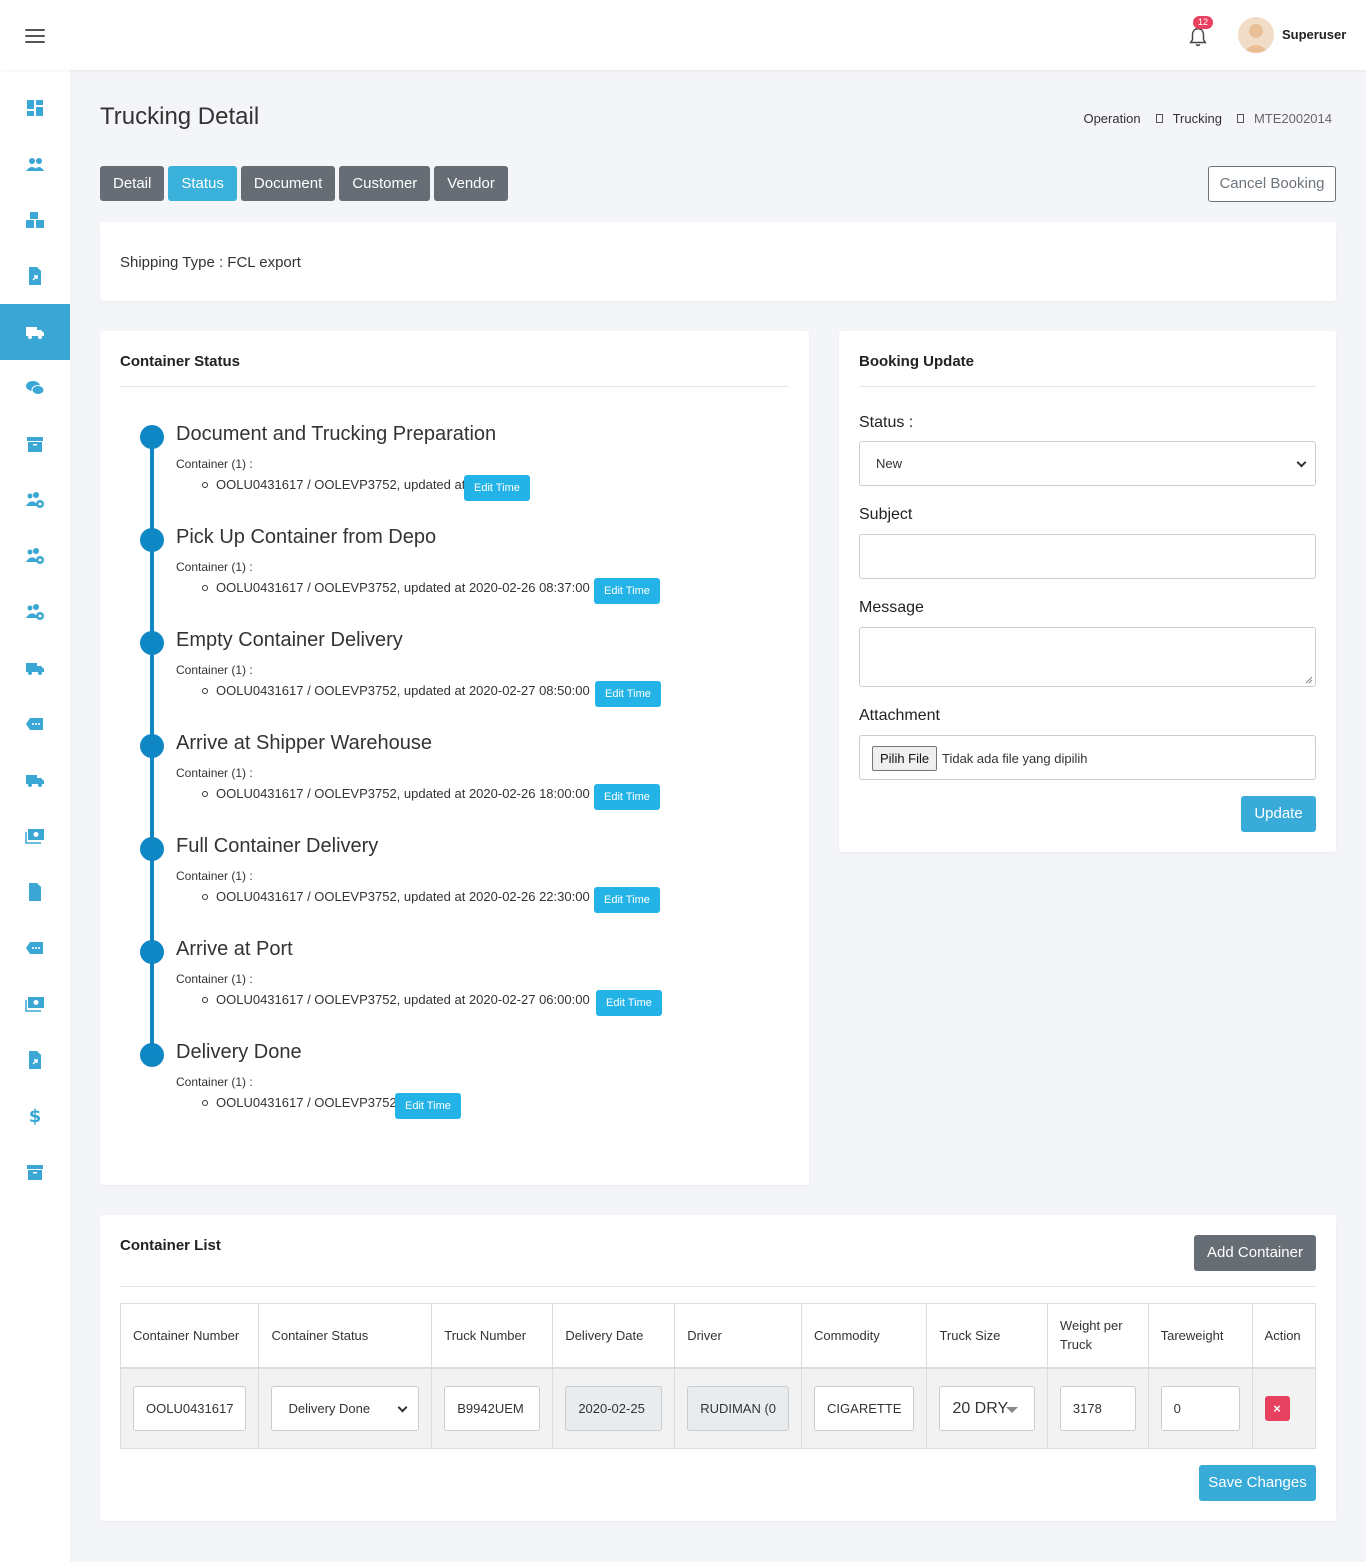 The width and height of the screenshot is (1366, 1562). Describe the element at coordinates (738, 1408) in the screenshot. I see `table-cell: RUDIMAN (0` at that location.